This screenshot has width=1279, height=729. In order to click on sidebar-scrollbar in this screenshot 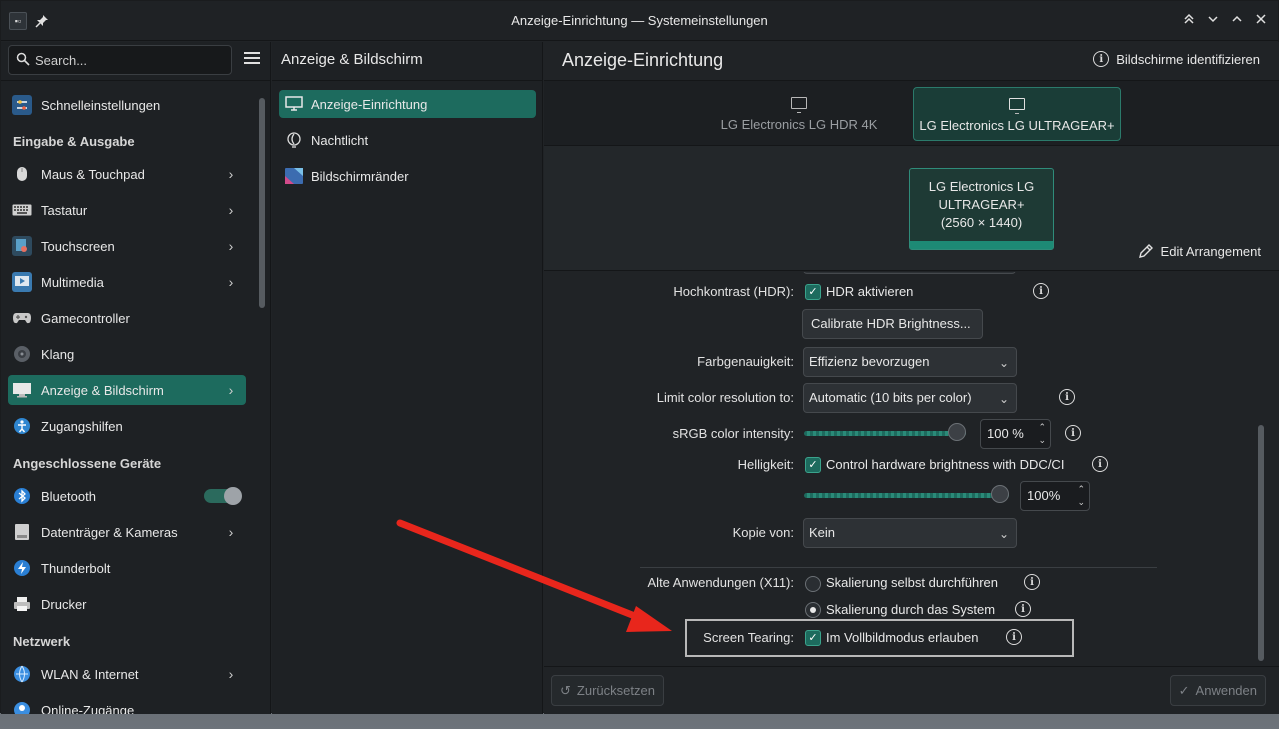, I will do `click(262, 203)`.